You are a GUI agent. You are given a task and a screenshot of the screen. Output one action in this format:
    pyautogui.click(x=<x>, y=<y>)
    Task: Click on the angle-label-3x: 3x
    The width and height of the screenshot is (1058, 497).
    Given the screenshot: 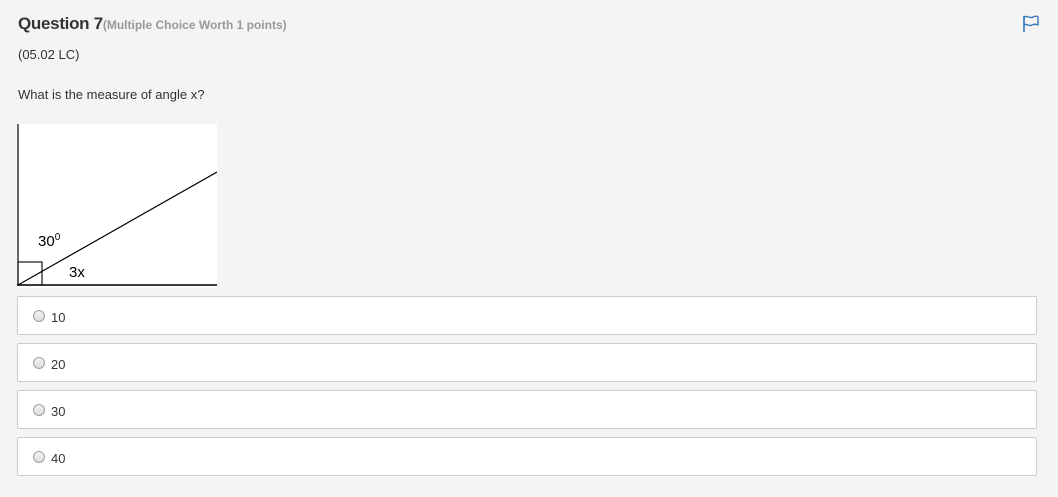 What is the action you would take?
    pyautogui.click(x=77, y=272)
    